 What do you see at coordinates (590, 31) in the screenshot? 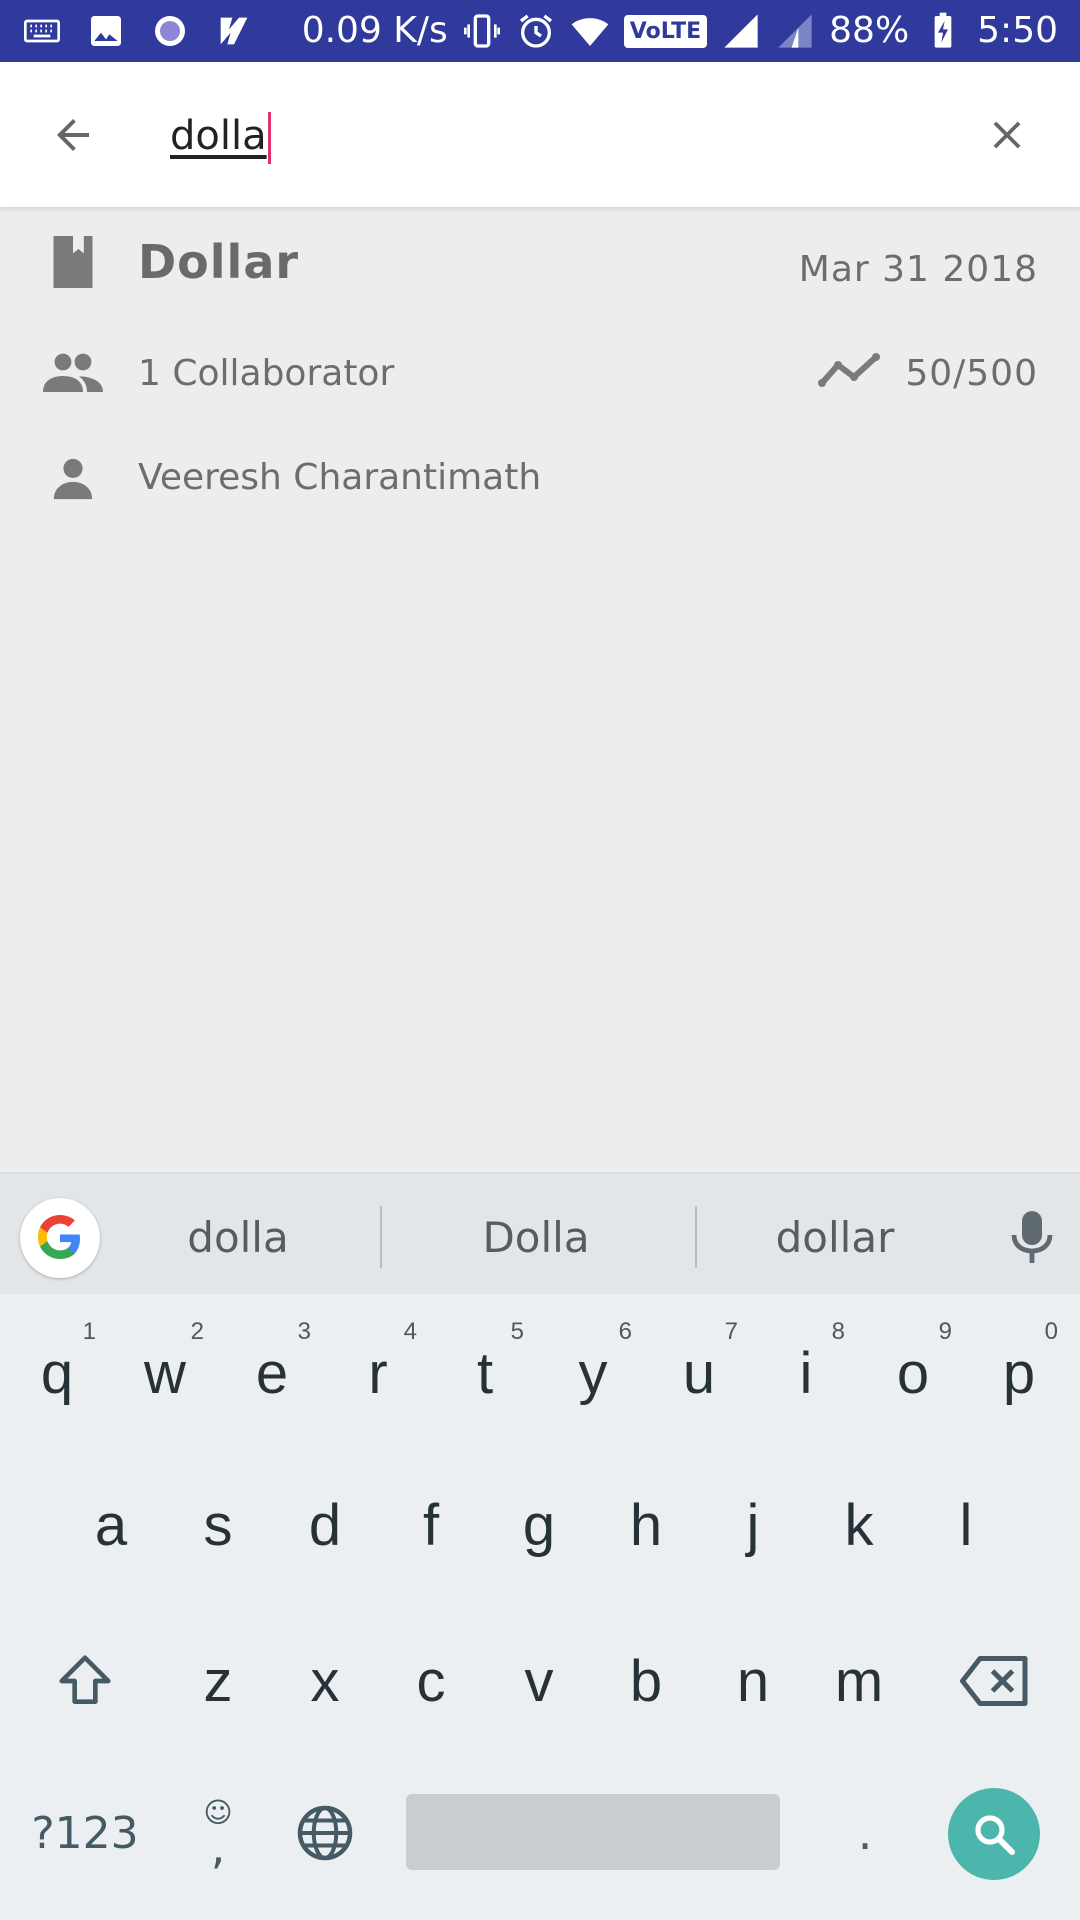
I see `wifi-icon` at bounding box center [590, 31].